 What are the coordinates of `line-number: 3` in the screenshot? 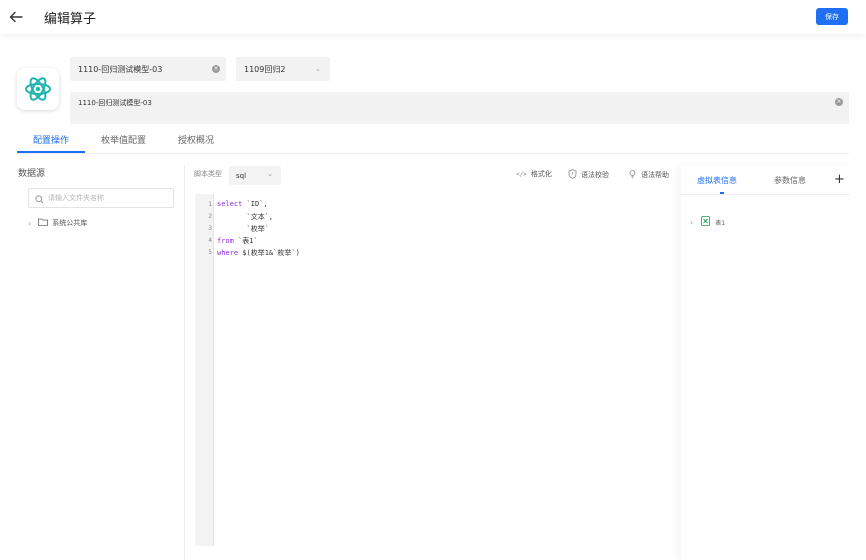 It's located at (210, 228).